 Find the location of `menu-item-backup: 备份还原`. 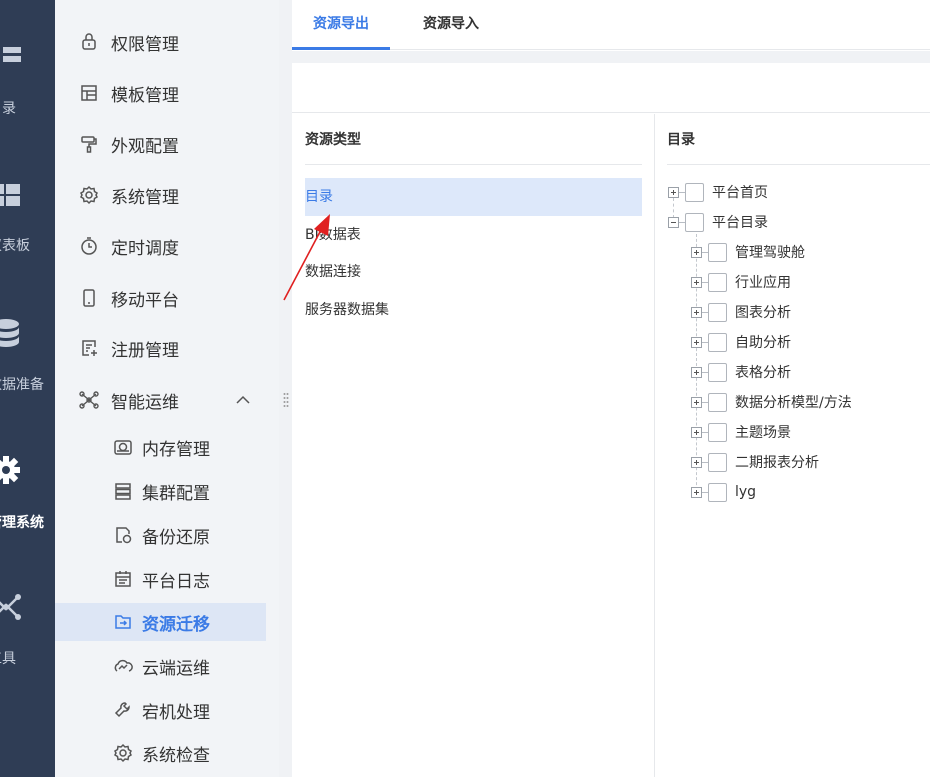

menu-item-backup: 备份还原 is located at coordinates (167, 535).